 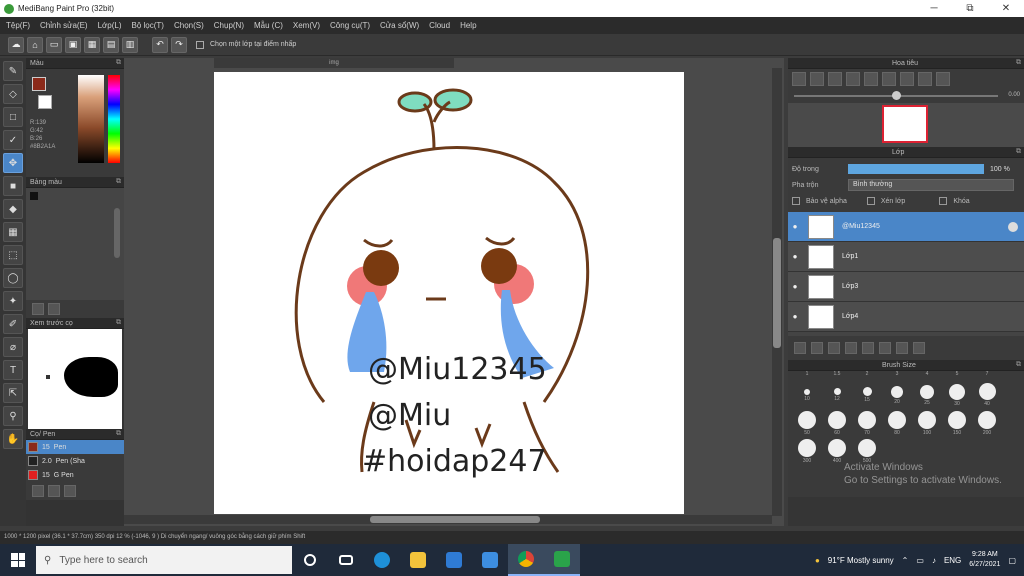 I want to click on file-explorer-icon, so click(x=418, y=560).